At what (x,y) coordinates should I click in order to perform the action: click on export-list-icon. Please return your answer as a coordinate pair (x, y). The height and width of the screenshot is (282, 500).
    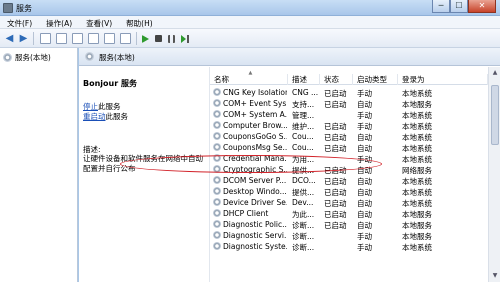
    Looking at the image, I should click on (93, 38).